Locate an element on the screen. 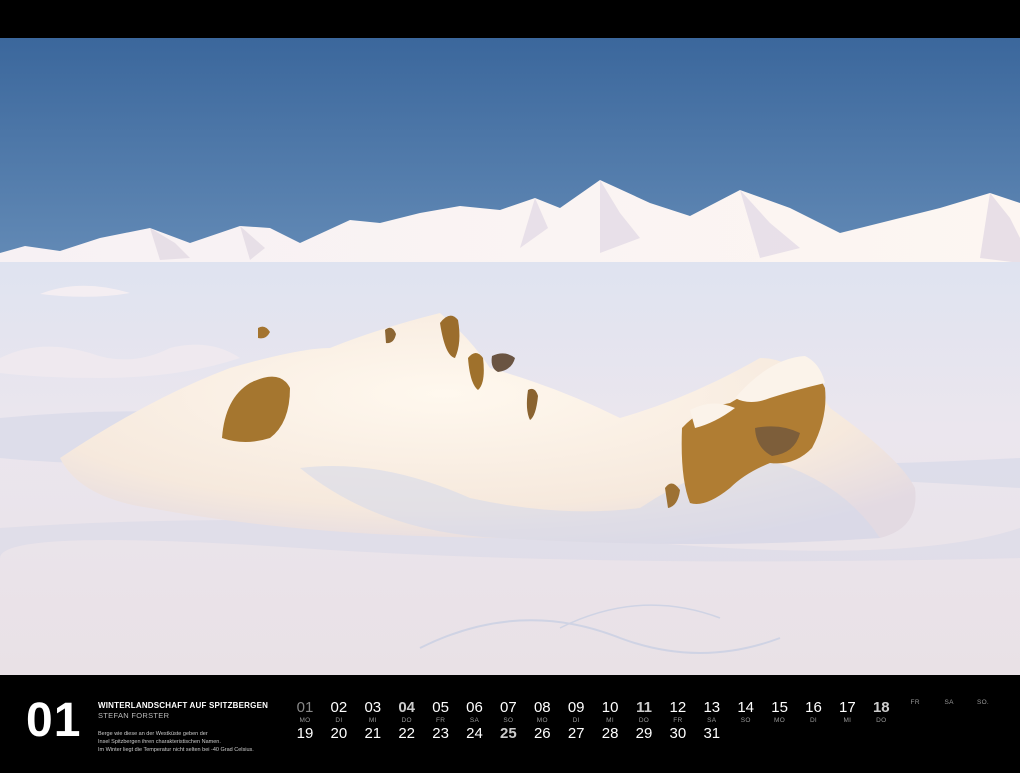  day-number-bottom: 22 is located at coordinates (407, 733).